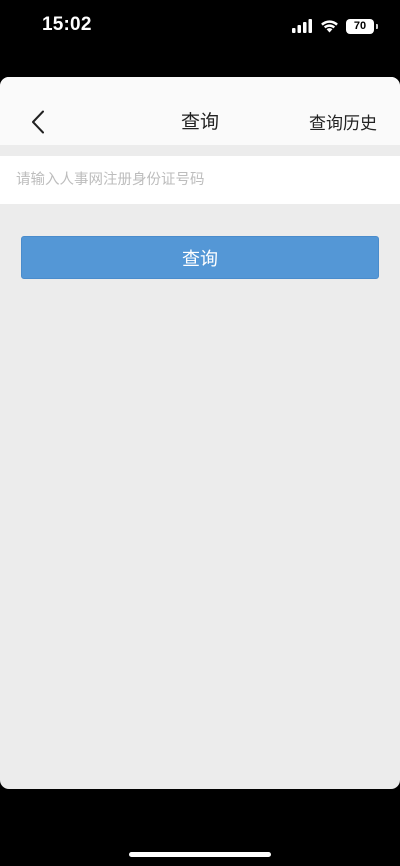 The image size is (400, 866). I want to click on home-indicator, so click(200, 854).